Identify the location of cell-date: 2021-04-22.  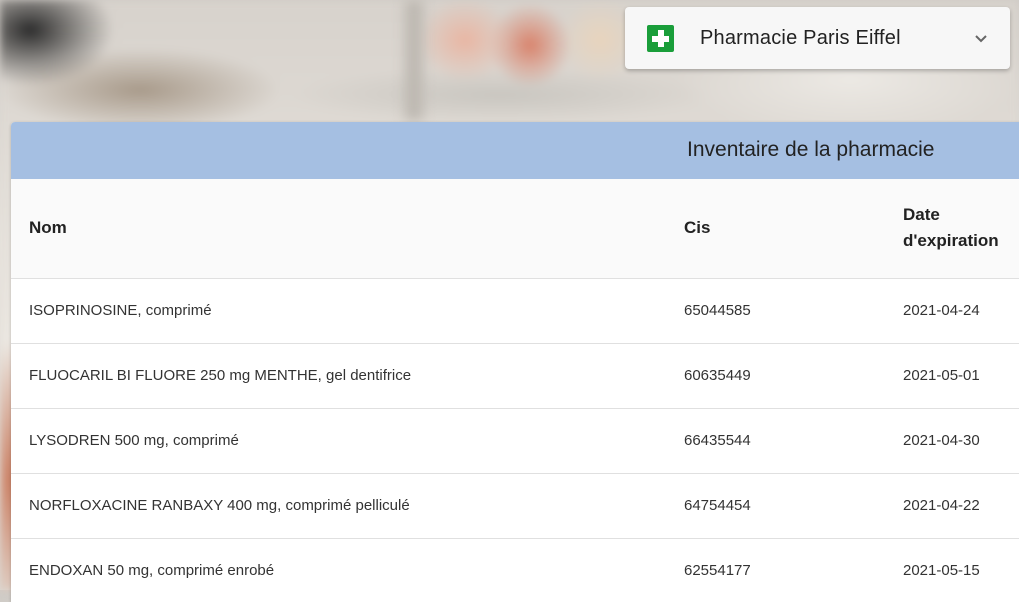
(952, 506).